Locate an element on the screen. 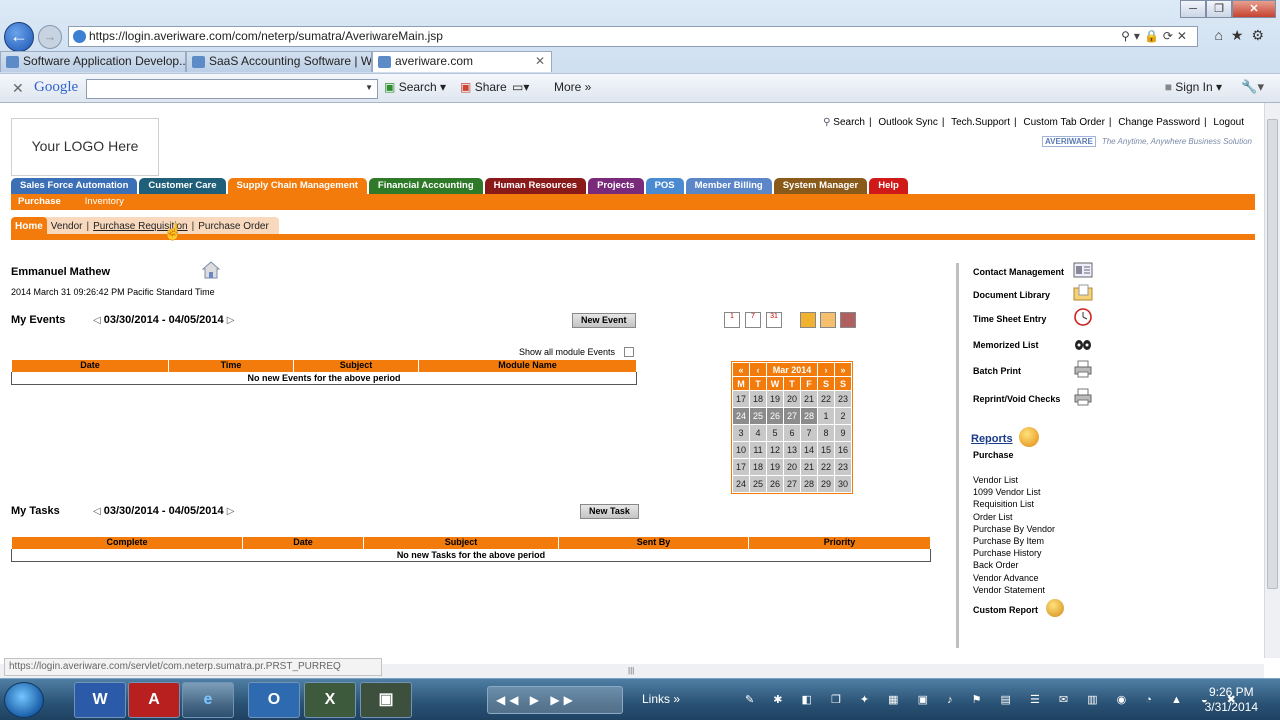 Image resolution: width=1280 pixels, height=720 pixels. submodule-purchase: Purchase is located at coordinates (39, 202).